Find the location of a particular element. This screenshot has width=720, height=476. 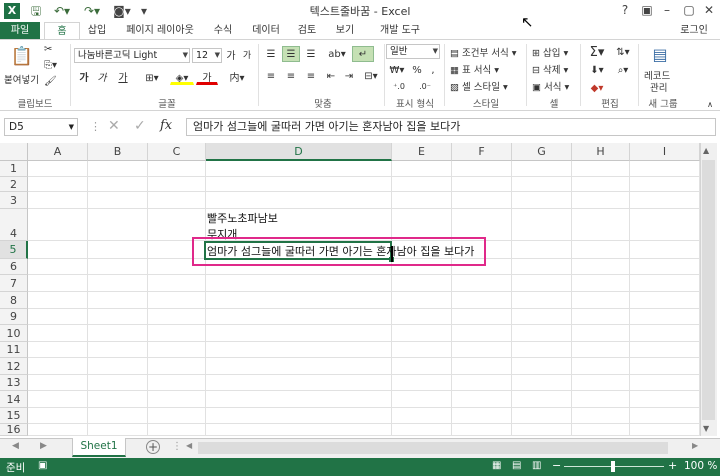

row-header-6: 6 is located at coordinates (14, 267).